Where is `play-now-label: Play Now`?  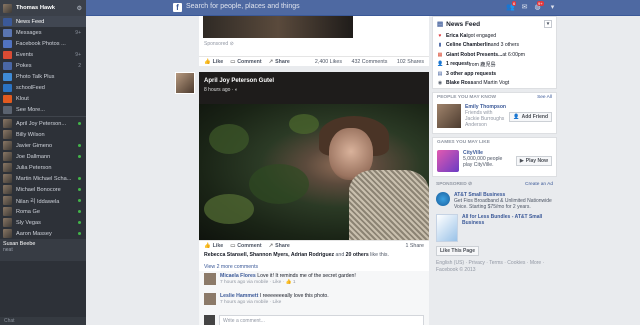 play-now-label: Play Now is located at coordinates (536, 161).